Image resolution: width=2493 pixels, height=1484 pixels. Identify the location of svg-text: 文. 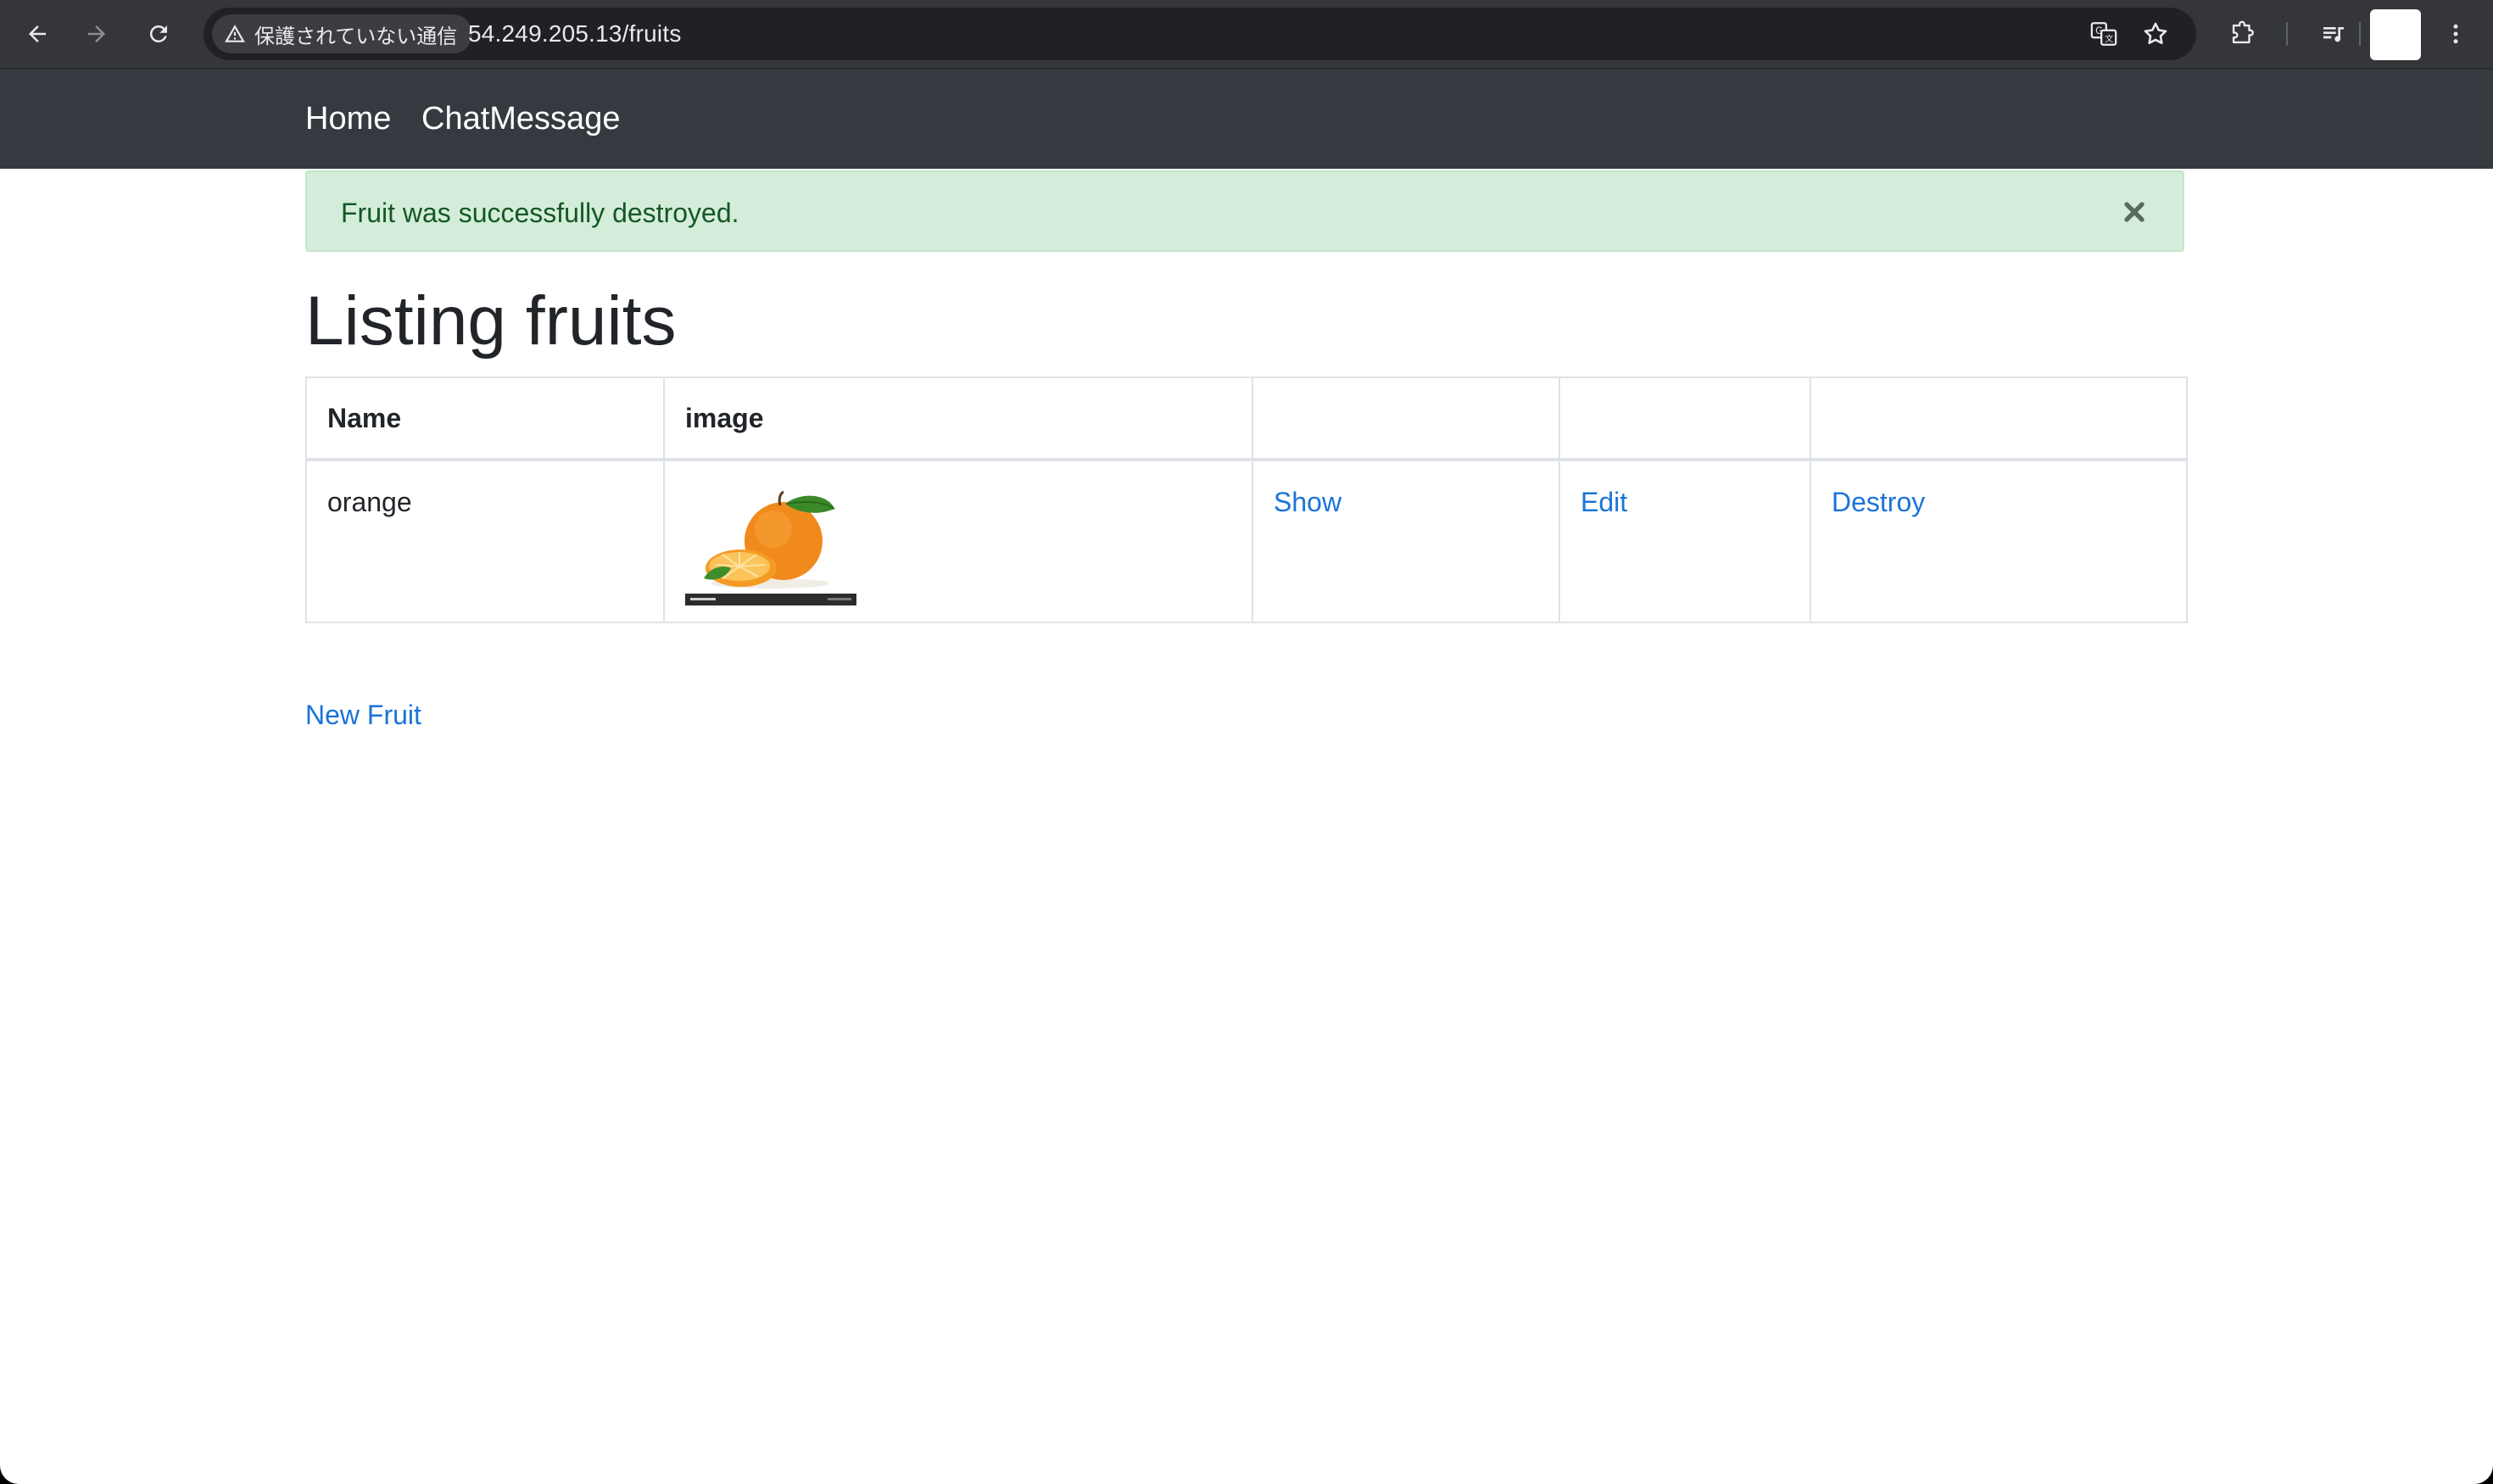
(2109, 38).